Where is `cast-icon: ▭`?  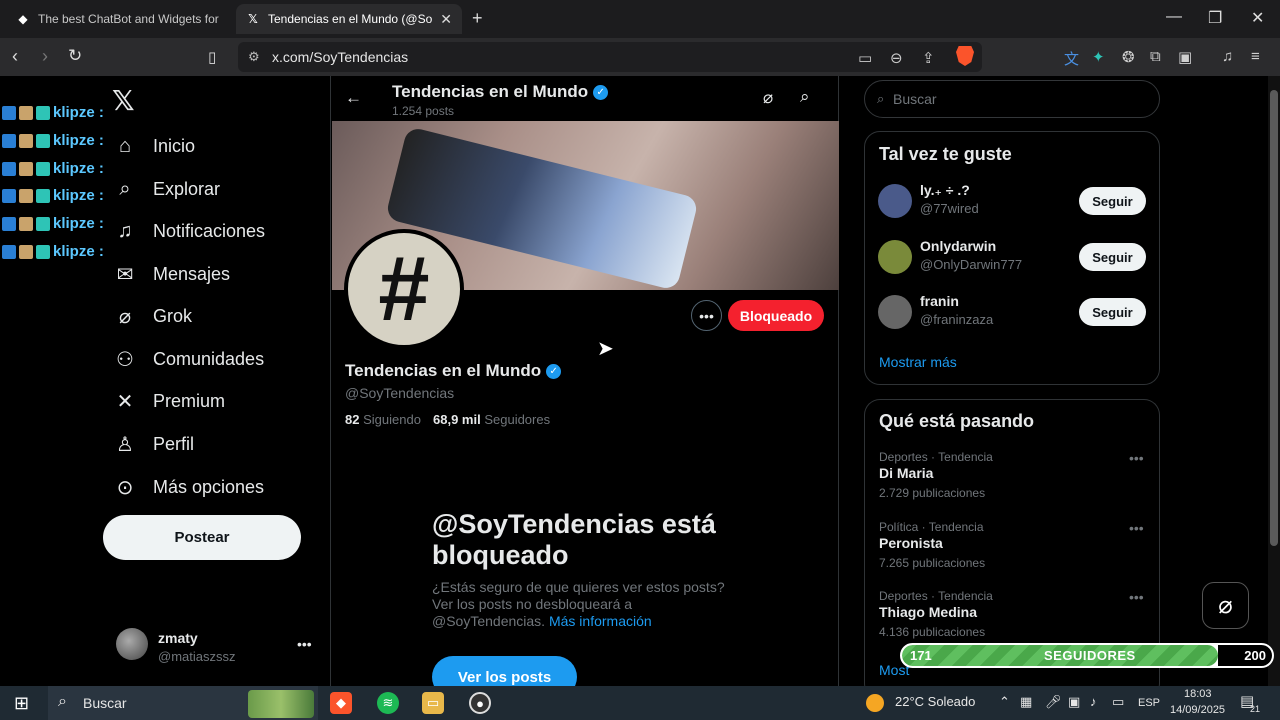
cast-icon: ▭ is located at coordinates (865, 58).